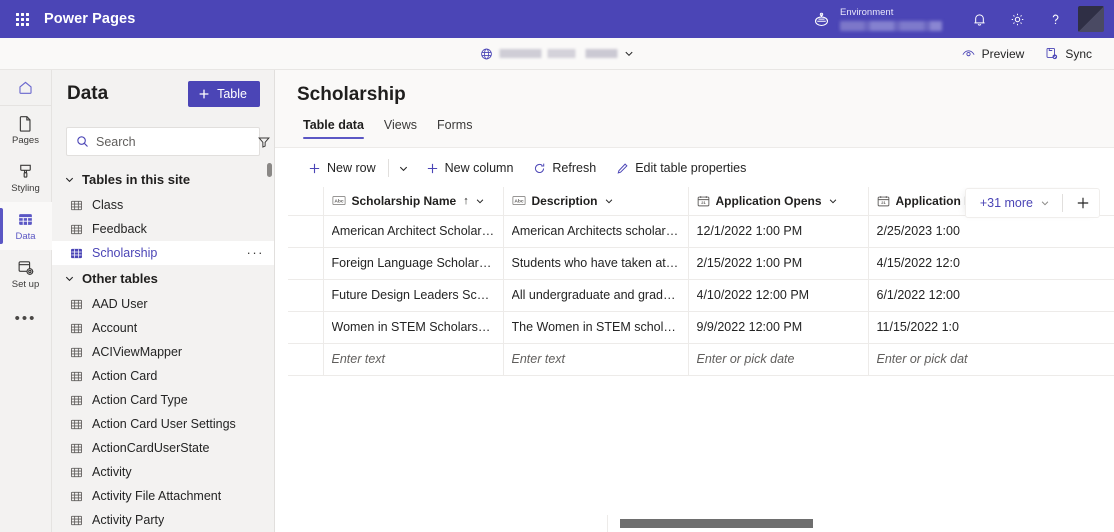  What do you see at coordinates (163, 278) in the screenshot?
I see `group-other-tables: Other tables` at bounding box center [163, 278].